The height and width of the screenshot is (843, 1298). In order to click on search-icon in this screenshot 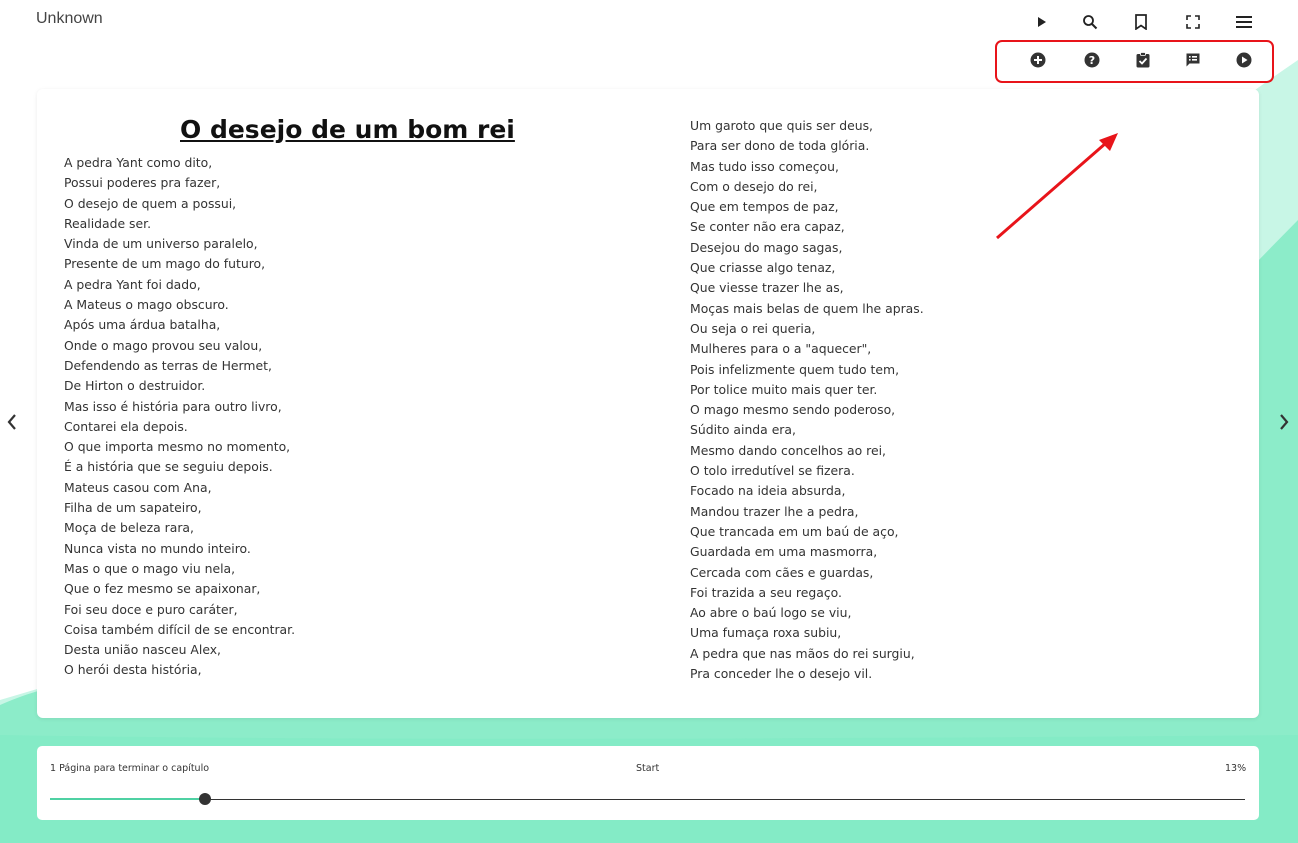, I will do `click(1090, 22)`.